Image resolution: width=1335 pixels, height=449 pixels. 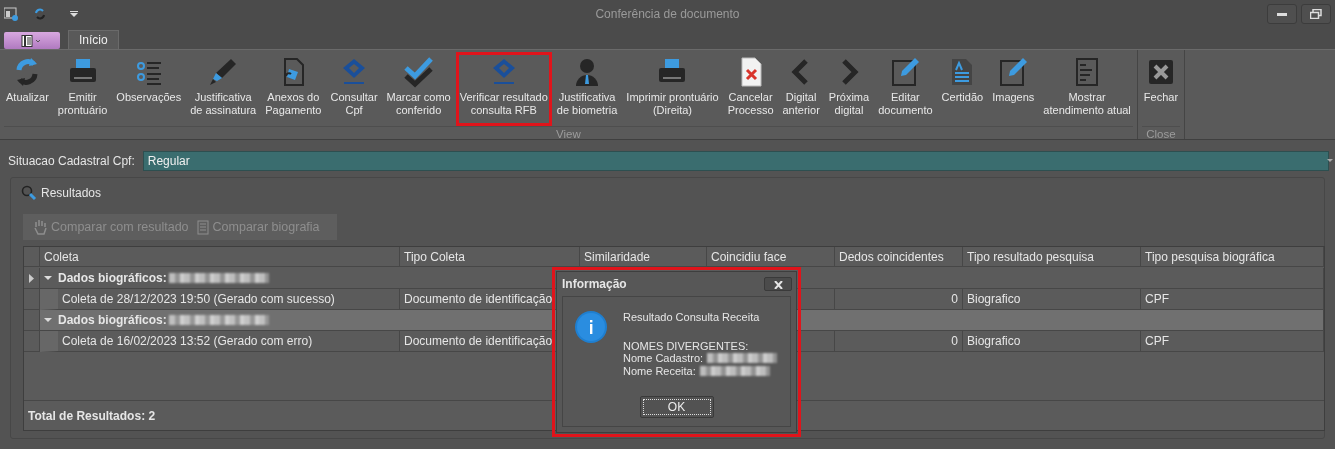 What do you see at coordinates (40, 14) in the screenshot?
I see `refresh-icon` at bounding box center [40, 14].